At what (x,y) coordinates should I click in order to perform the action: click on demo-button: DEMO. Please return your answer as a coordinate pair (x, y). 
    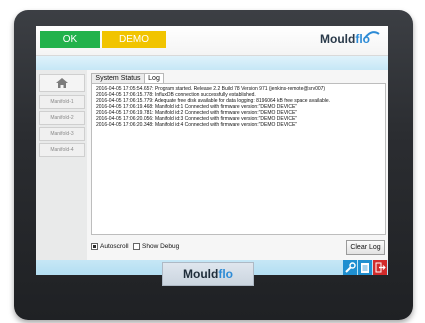
    Looking at the image, I should click on (134, 39).